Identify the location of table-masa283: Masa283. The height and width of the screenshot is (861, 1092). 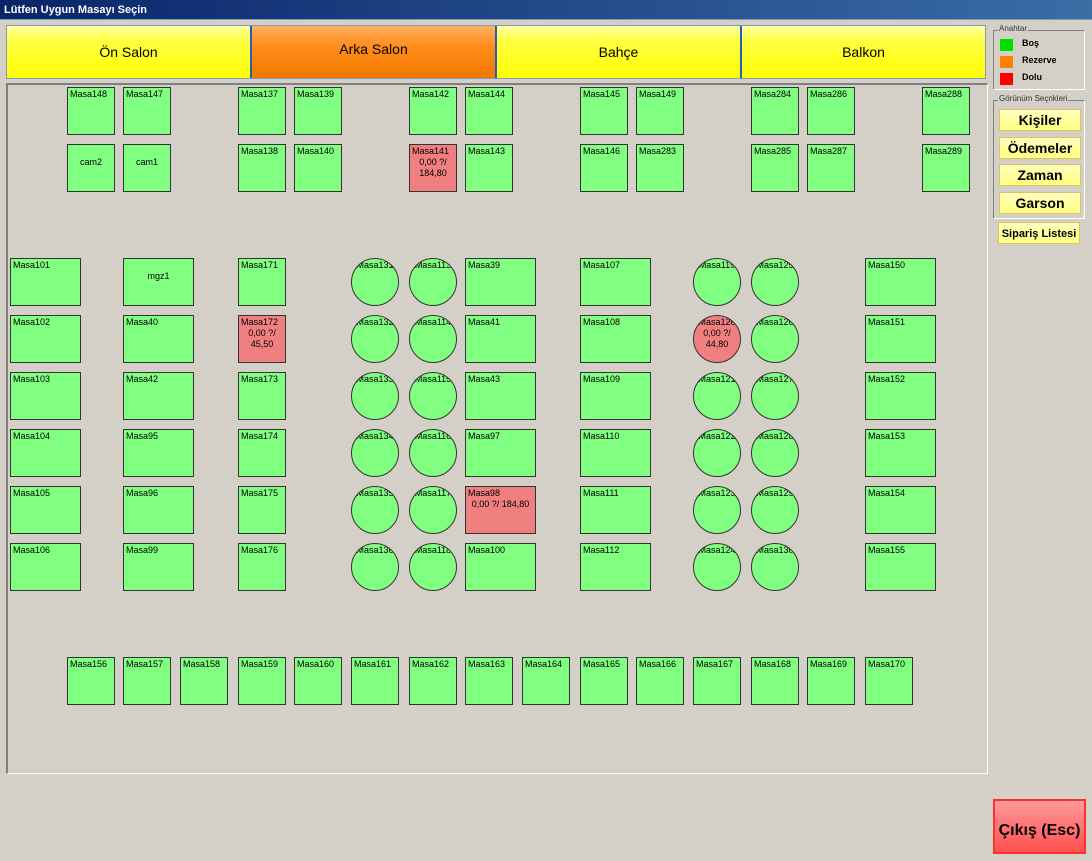
(660, 168).